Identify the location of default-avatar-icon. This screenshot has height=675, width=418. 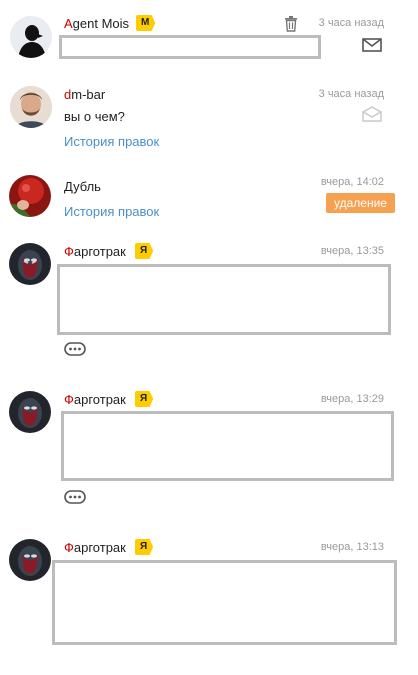
(31, 37).